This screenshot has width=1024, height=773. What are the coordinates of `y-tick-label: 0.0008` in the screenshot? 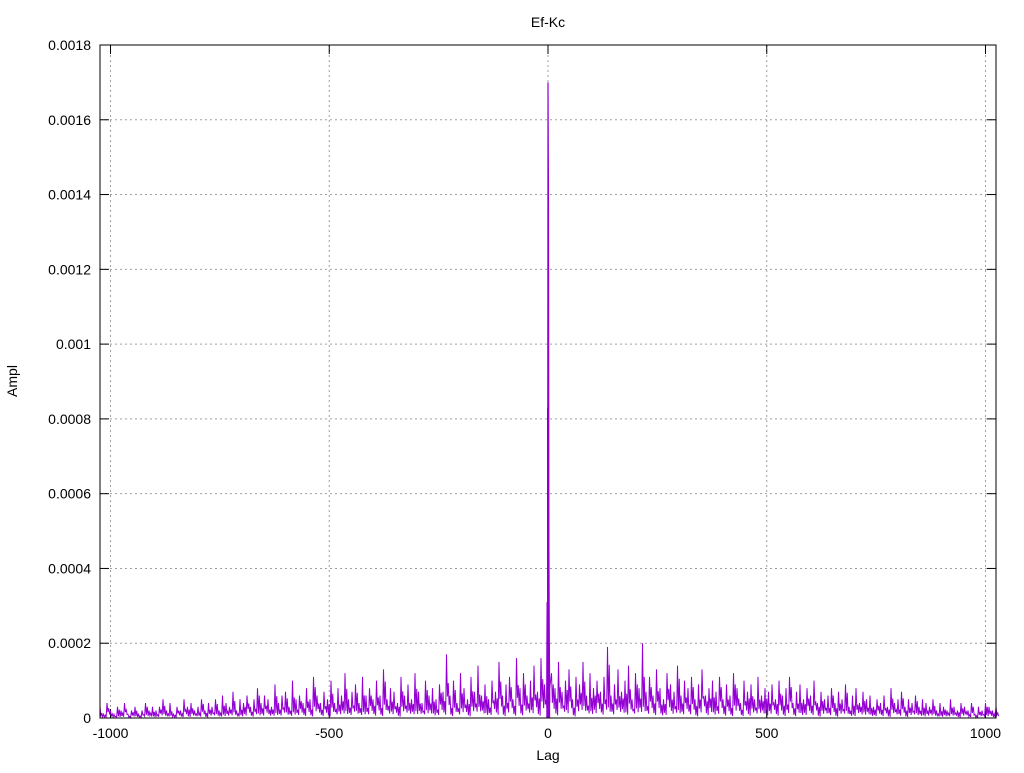 It's located at (69, 419).